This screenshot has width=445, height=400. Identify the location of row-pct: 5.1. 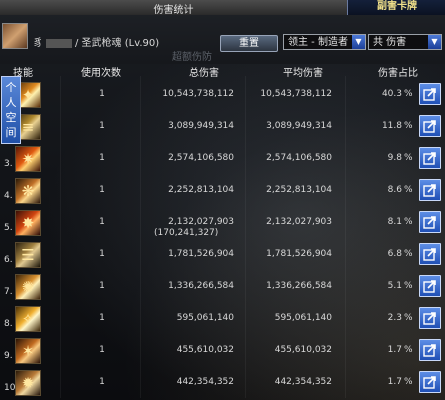
(394, 286).